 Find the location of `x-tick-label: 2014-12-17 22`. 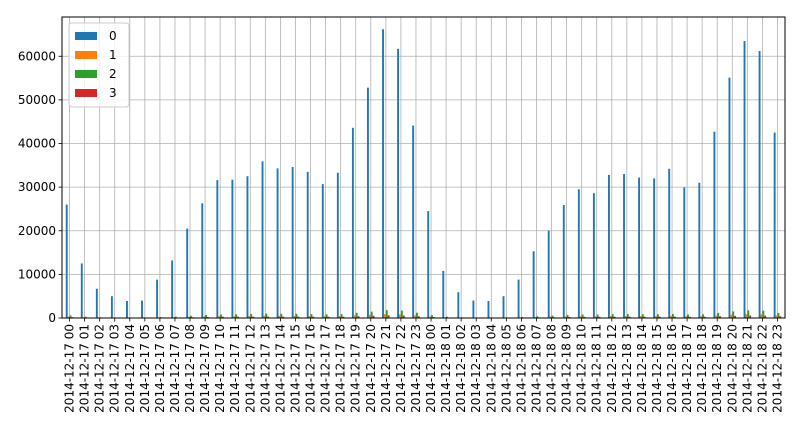

x-tick-label: 2014-12-17 22 is located at coordinates (401, 368).